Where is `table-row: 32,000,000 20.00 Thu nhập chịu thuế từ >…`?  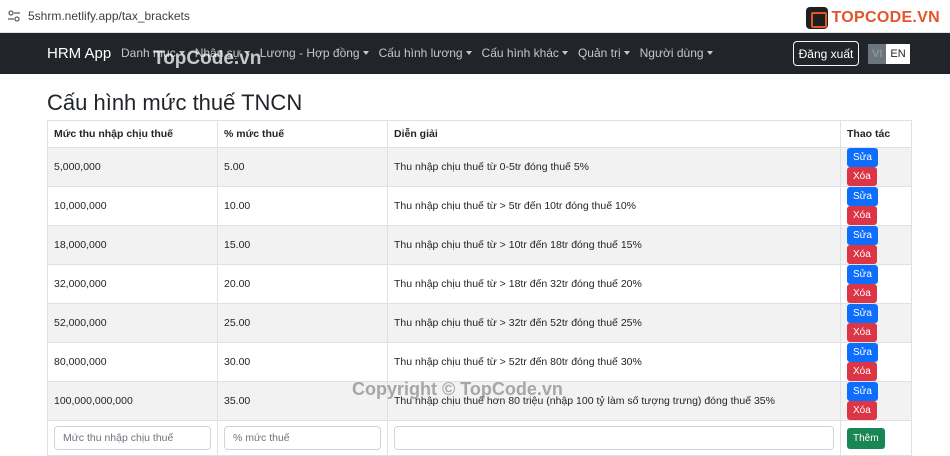
table-row: 32,000,000 20.00 Thu nhập chịu thuế từ >… is located at coordinates (479, 284).